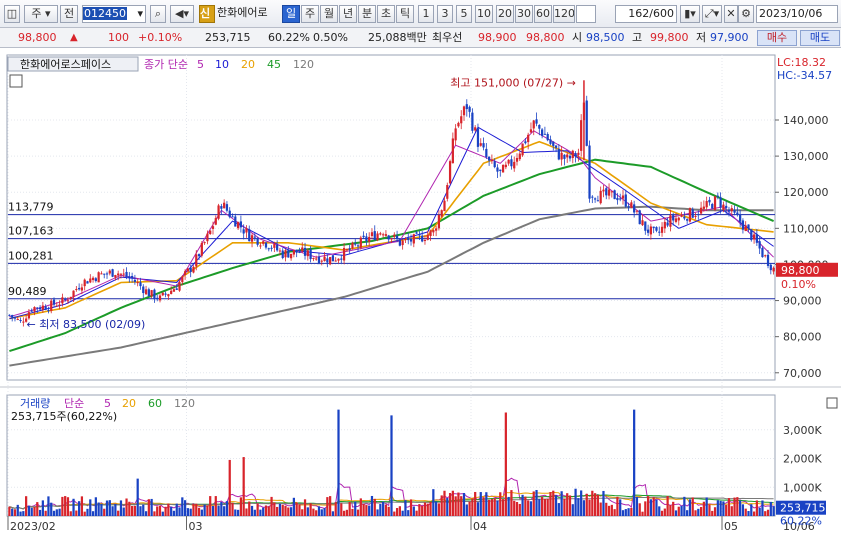  Describe the element at coordinates (405, 14) in the screenshot. I see `period-tab-6: 틱` at that location.